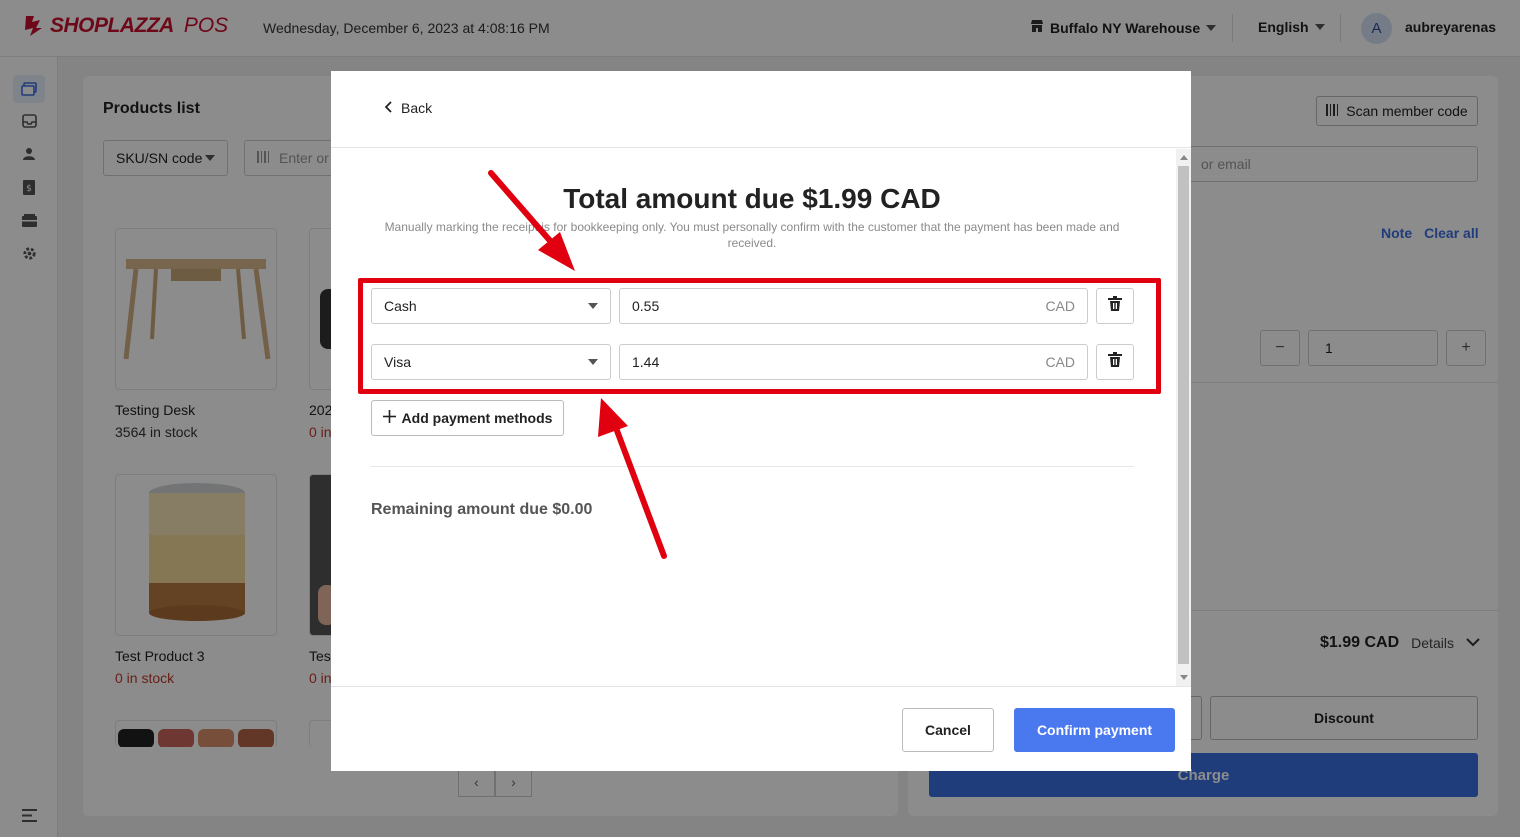  Describe the element at coordinates (646, 362) in the screenshot. I see `payment-amount-value: 1.44` at that location.